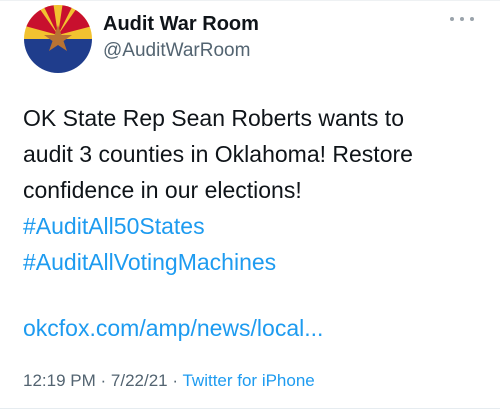 The width and height of the screenshot is (500, 414). What do you see at coordinates (218, 154) in the screenshot?
I see `tweet-text-line: audit 3 counties in Oklahoma! Restore` at bounding box center [218, 154].